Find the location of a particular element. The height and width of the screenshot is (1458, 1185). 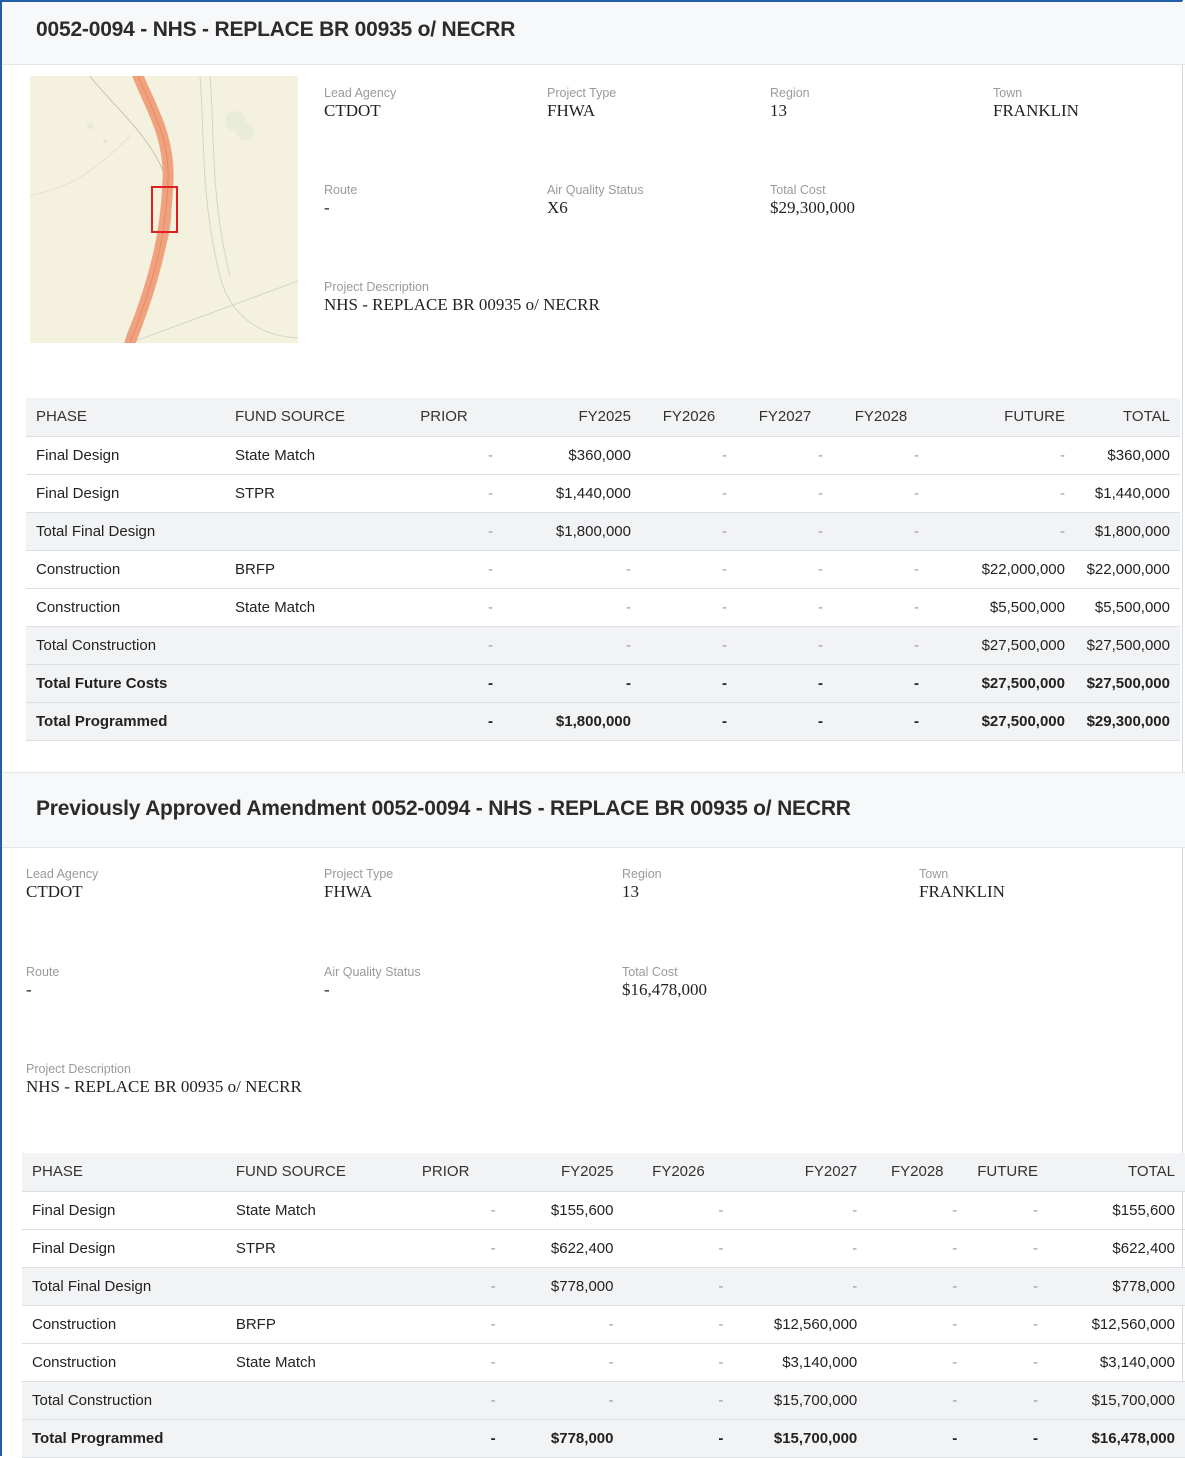

map-graphic is located at coordinates (164, 209).